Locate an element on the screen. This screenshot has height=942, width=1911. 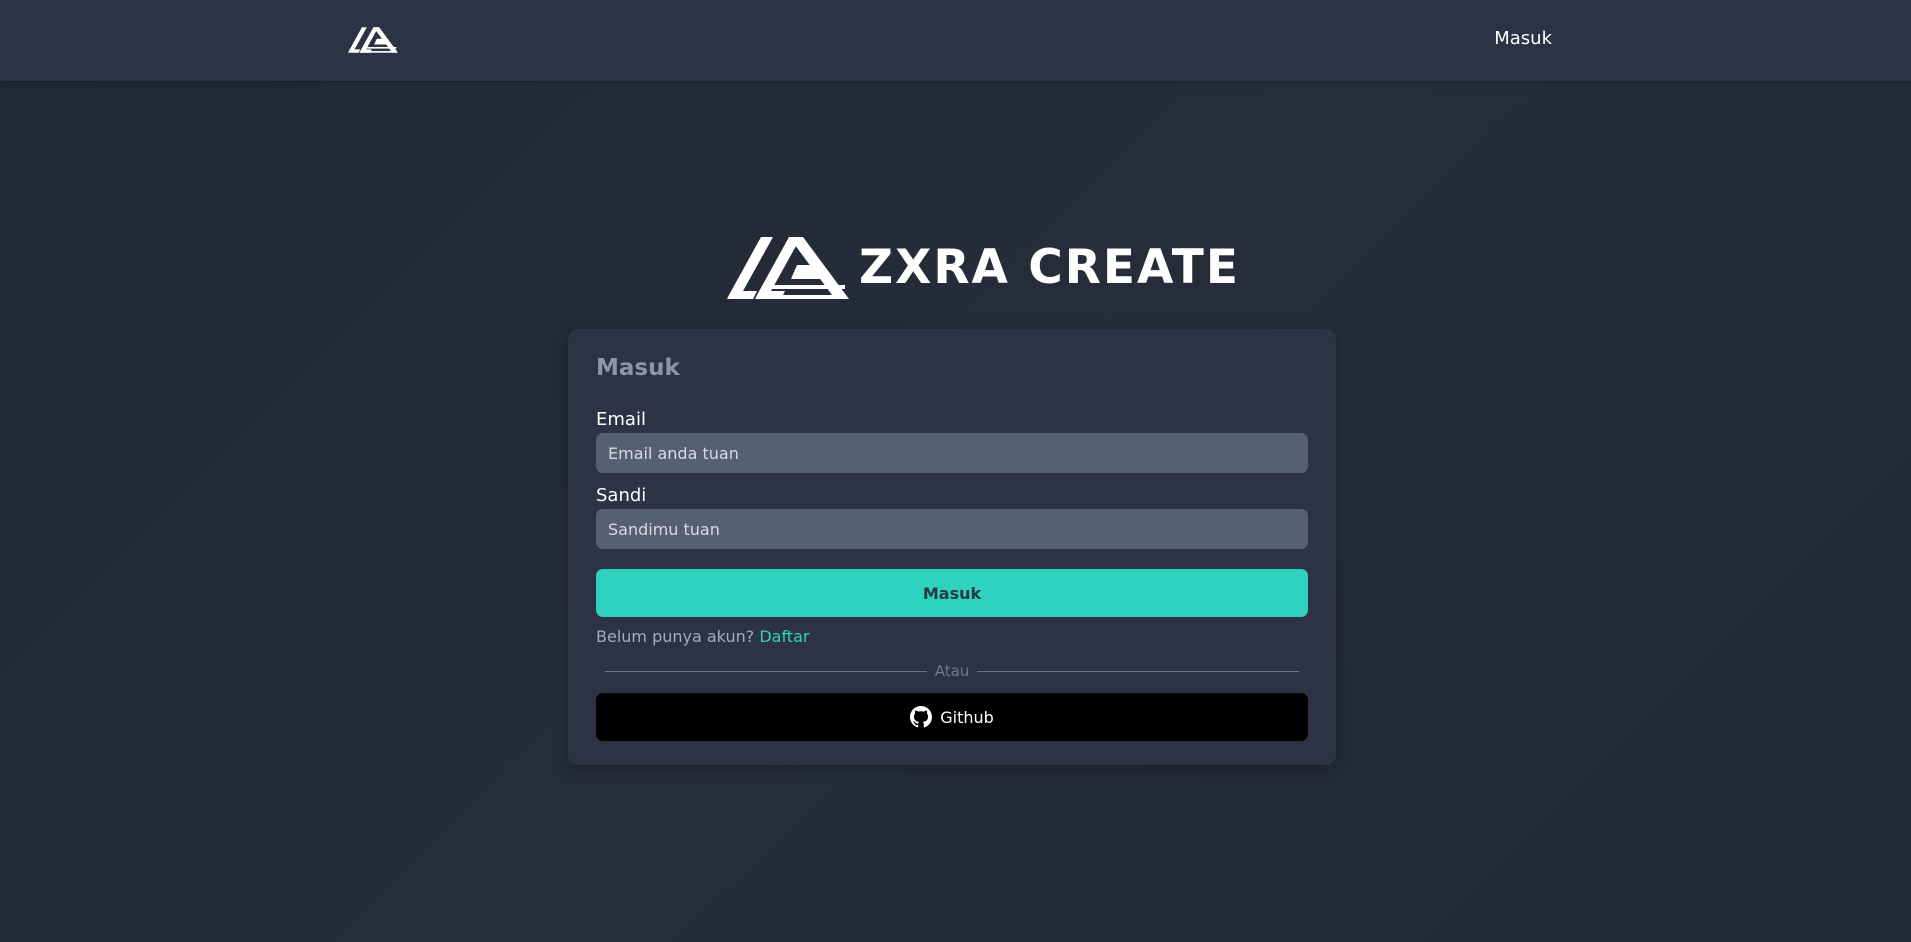
password-input is located at coordinates (952, 529).